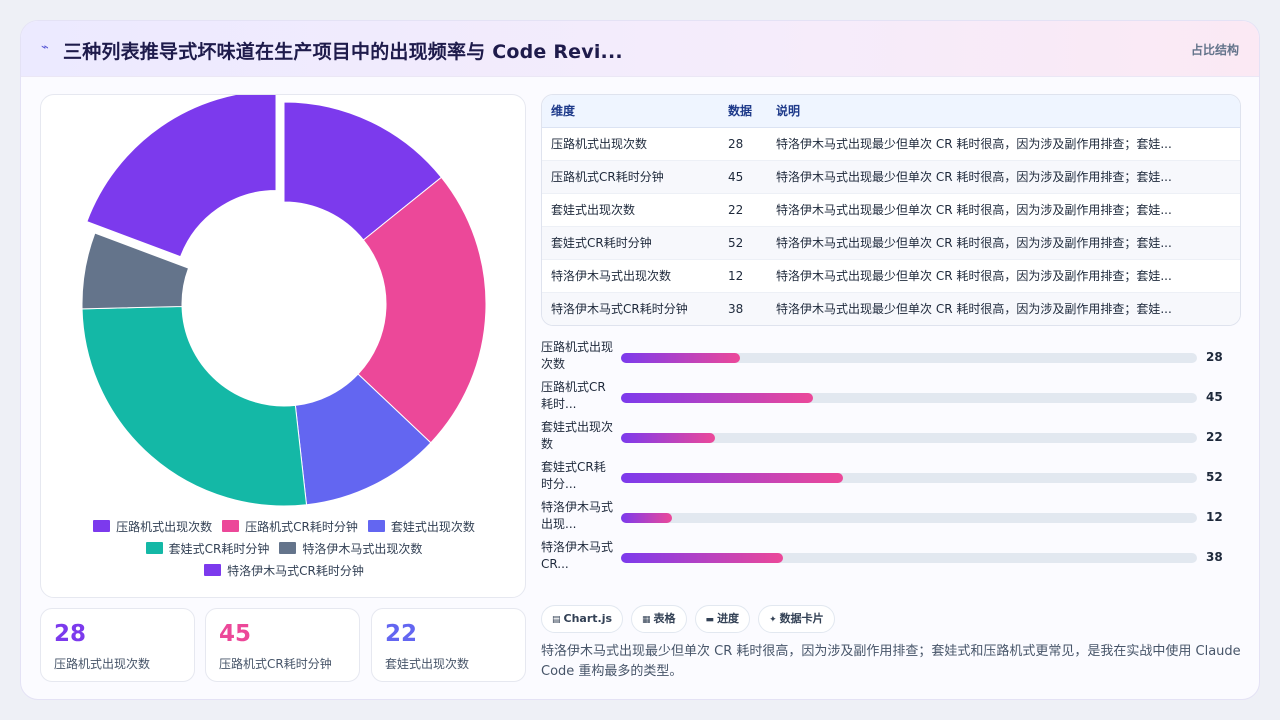  What do you see at coordinates (722, 619) in the screenshot?
I see `chip-progress: ▬ 进度` at bounding box center [722, 619].